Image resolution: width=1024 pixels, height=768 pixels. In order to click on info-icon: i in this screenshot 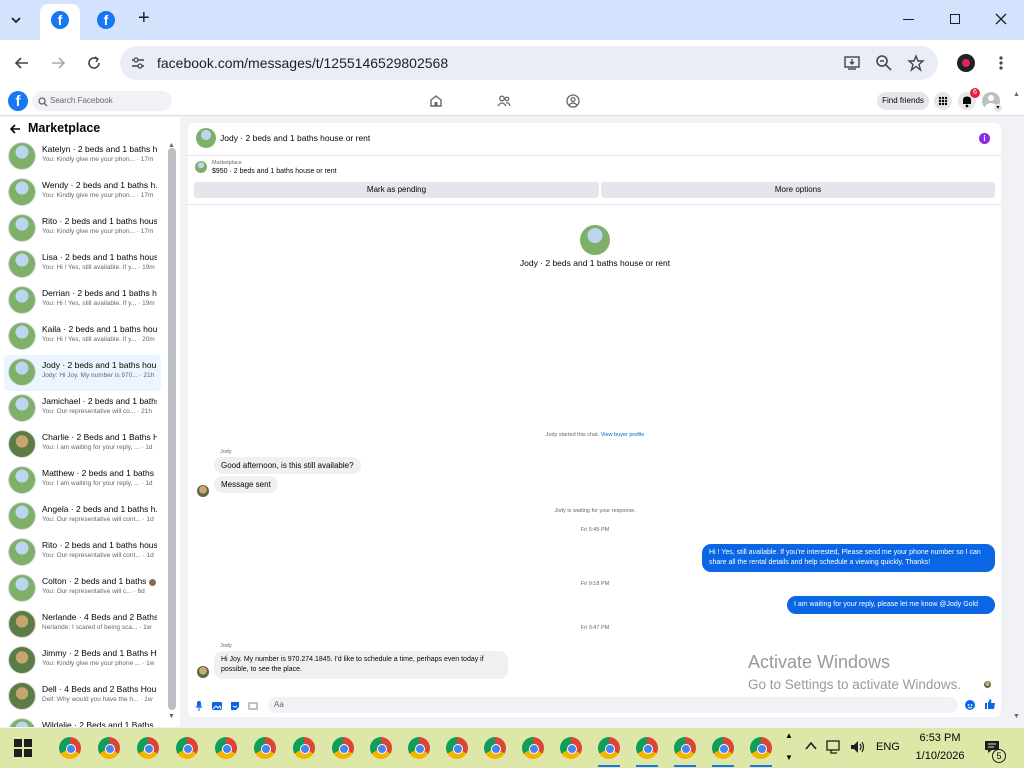, I will do `click(984, 138)`.